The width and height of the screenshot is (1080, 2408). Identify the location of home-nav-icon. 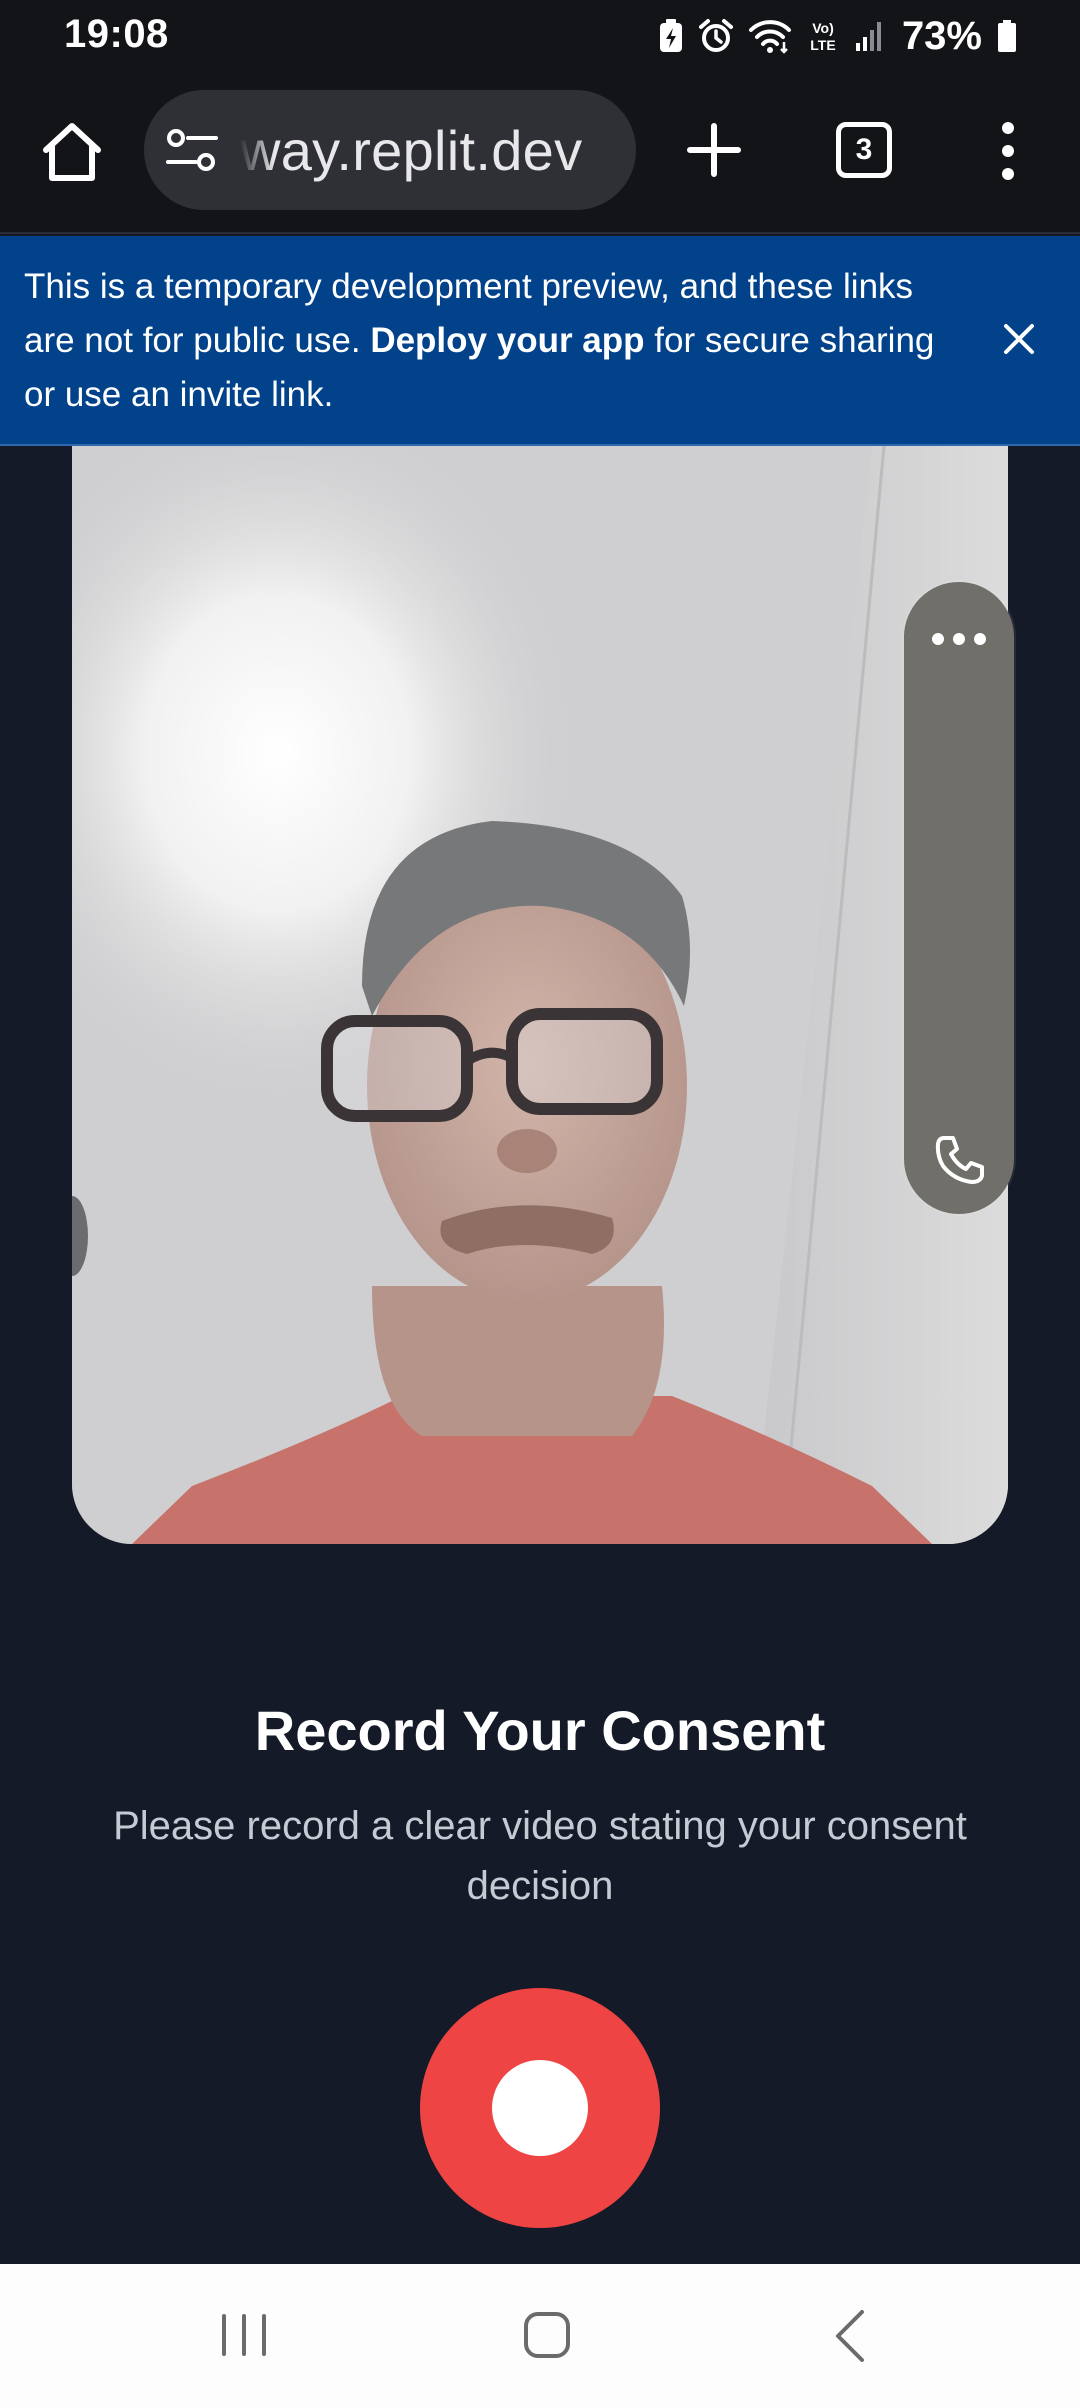
(547, 2335).